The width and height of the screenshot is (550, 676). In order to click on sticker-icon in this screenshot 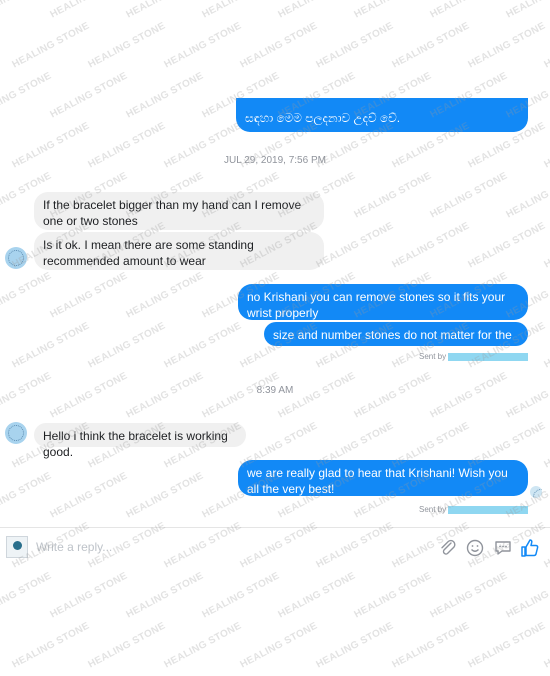, I will do `click(503, 548)`.